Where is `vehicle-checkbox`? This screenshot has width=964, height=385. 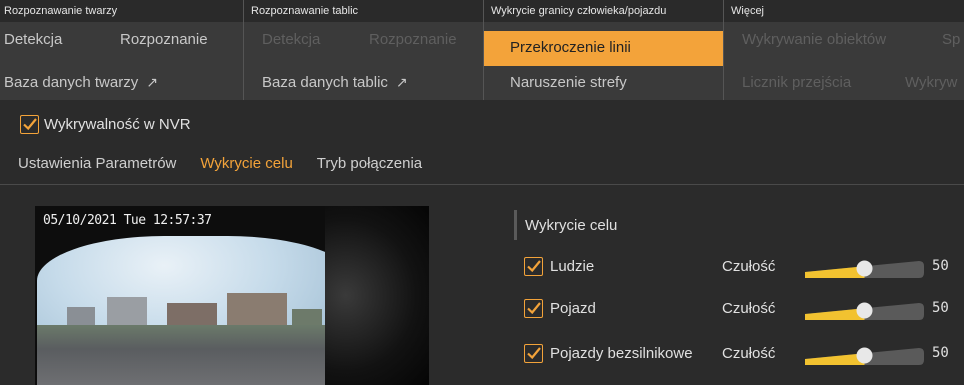
vehicle-checkbox is located at coordinates (533, 308).